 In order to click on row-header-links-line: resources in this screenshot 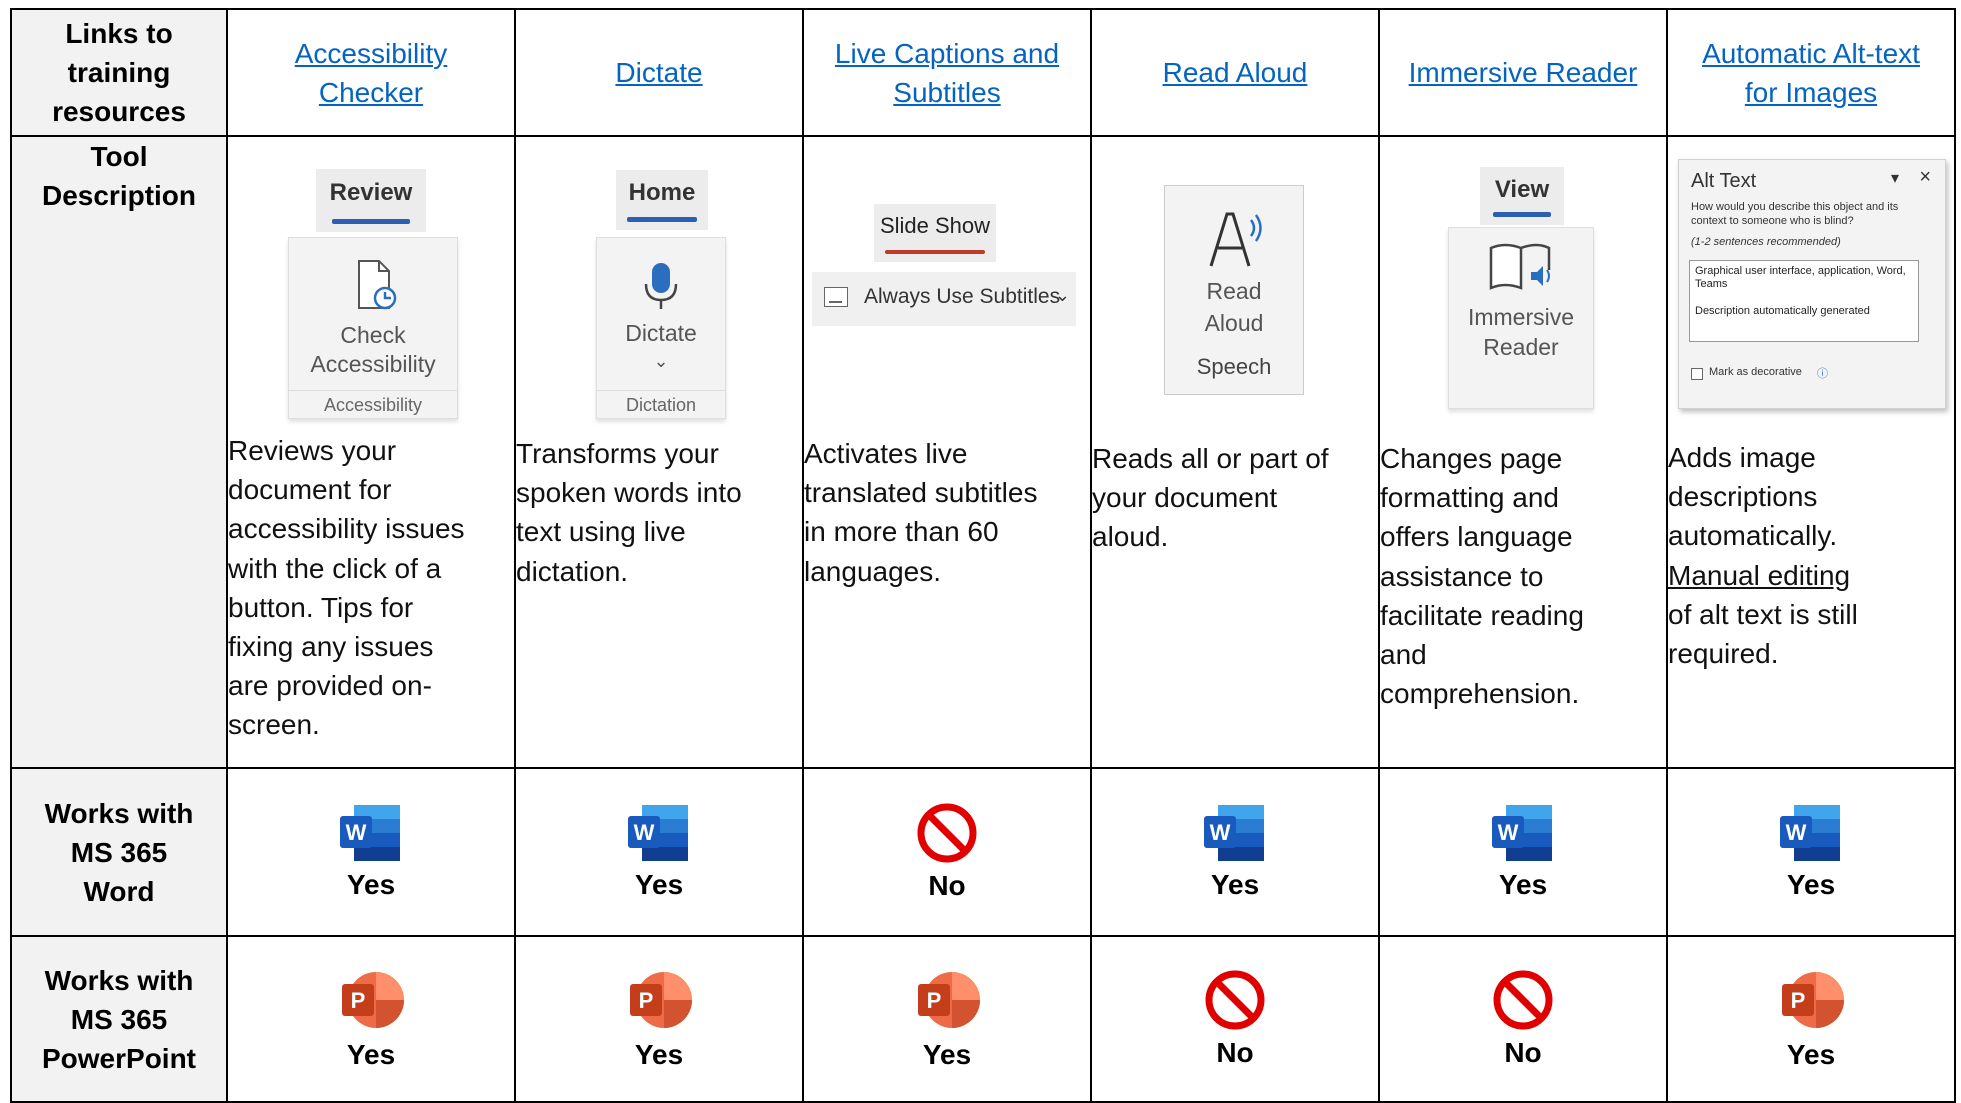, I will do `click(119, 111)`.